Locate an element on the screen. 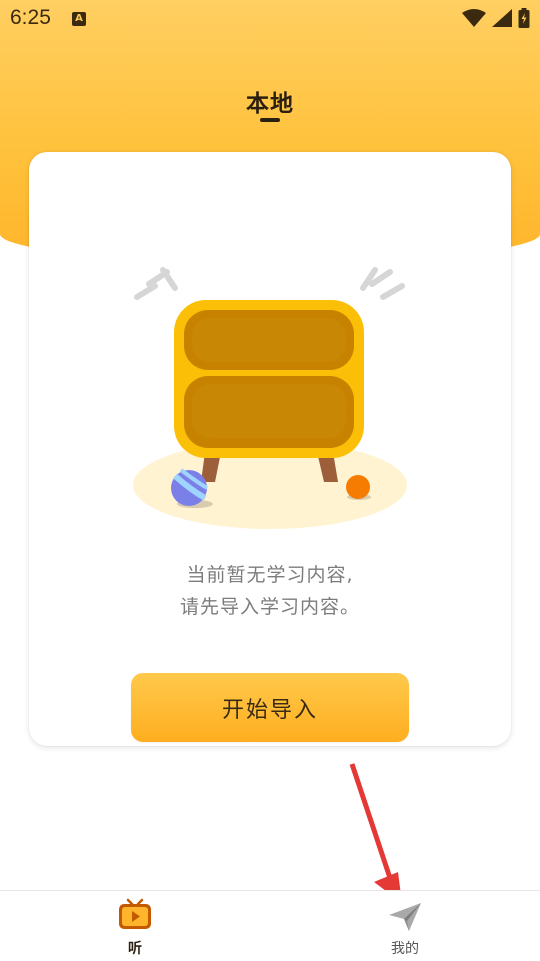  bottom-navigation: 听 我的 is located at coordinates (270, 925).